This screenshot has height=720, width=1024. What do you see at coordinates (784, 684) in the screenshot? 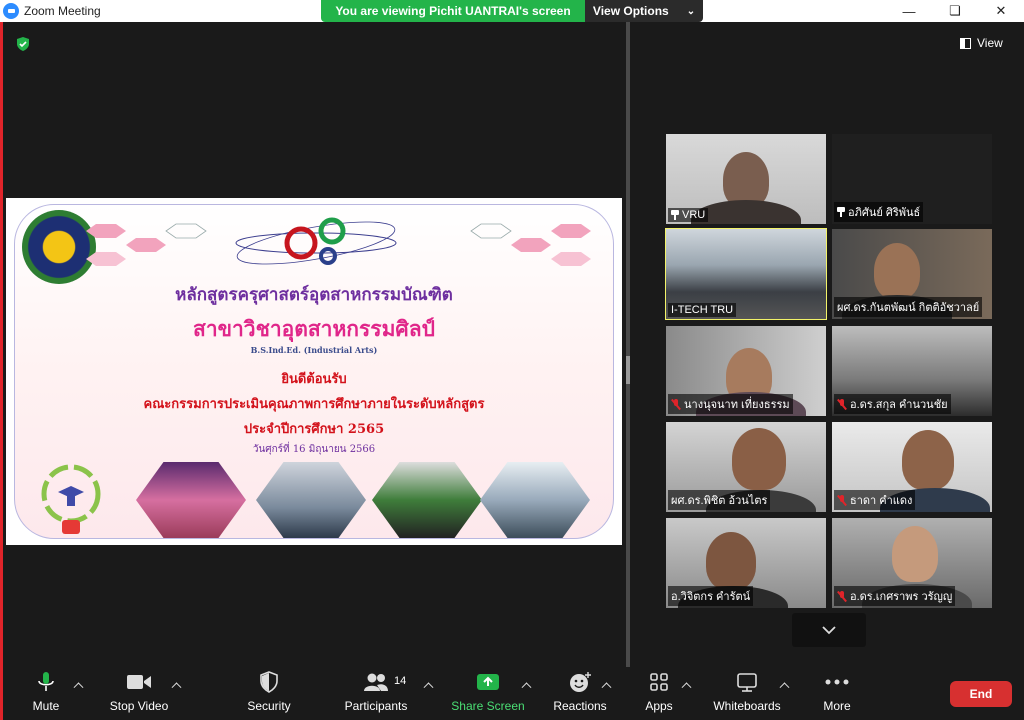
I see `whiteboards-options-caret` at bounding box center [784, 684].